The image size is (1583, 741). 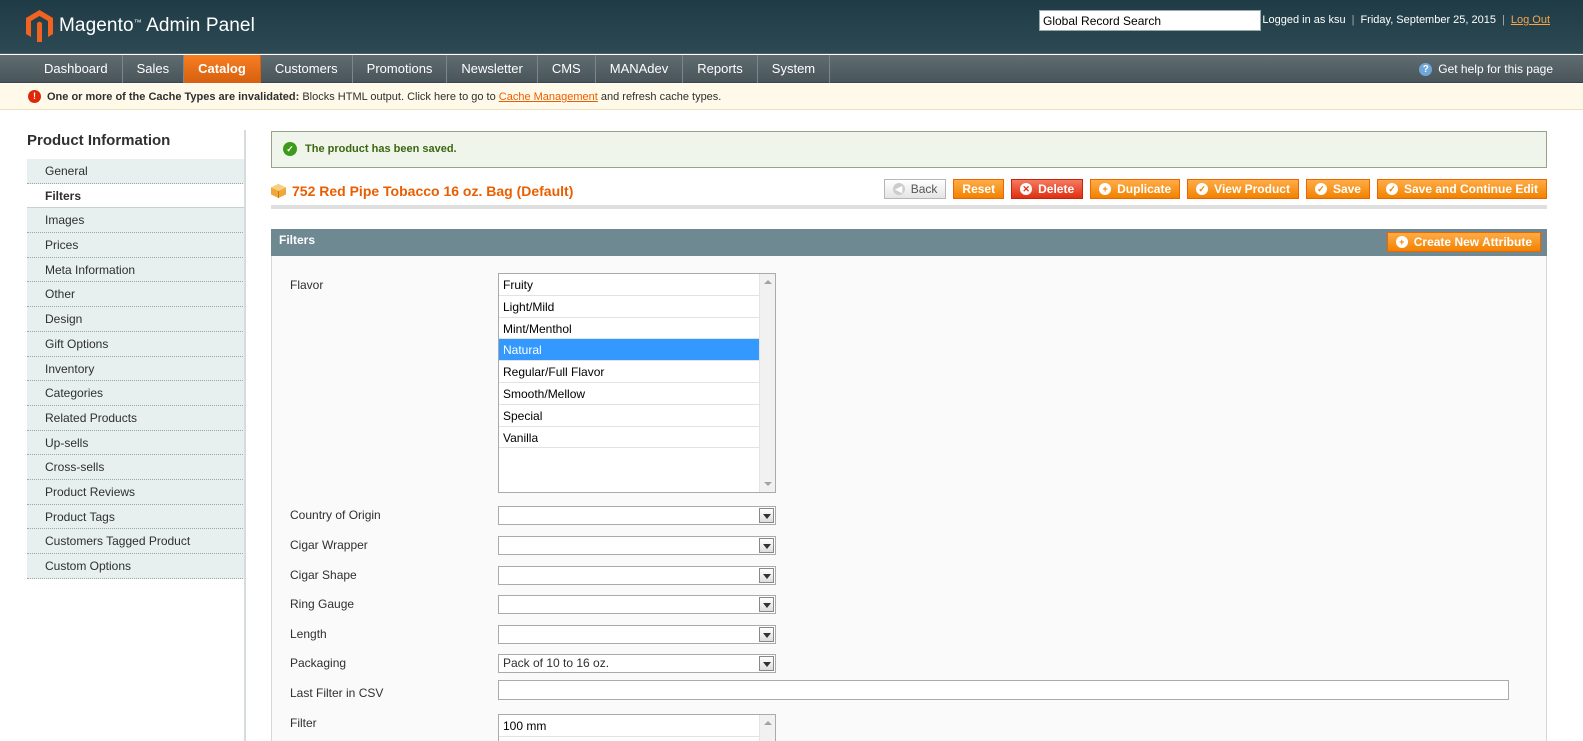 What do you see at coordinates (640, 69) in the screenshot?
I see `nav-manadev: MANAdev` at bounding box center [640, 69].